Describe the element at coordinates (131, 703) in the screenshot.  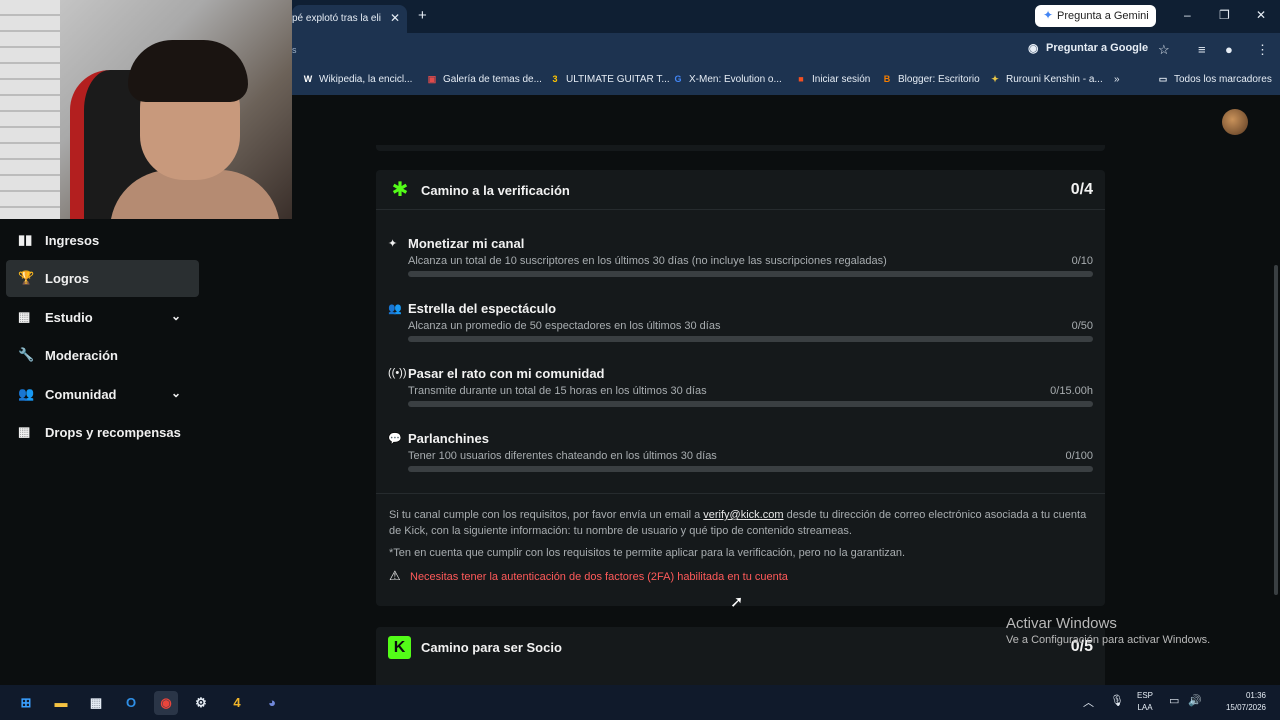
I see `outlook-icon: O` at that location.